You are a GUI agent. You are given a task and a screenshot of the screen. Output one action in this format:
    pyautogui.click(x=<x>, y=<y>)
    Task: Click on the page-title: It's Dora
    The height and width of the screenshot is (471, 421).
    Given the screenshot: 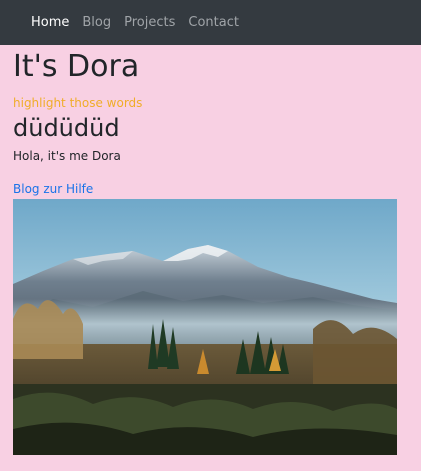 What is the action you would take?
    pyautogui.click(x=76, y=66)
    